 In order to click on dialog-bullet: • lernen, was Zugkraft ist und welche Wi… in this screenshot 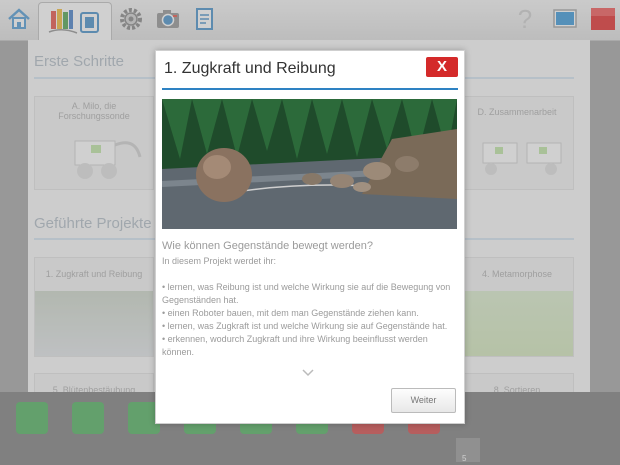, I will do `click(305, 326)`.